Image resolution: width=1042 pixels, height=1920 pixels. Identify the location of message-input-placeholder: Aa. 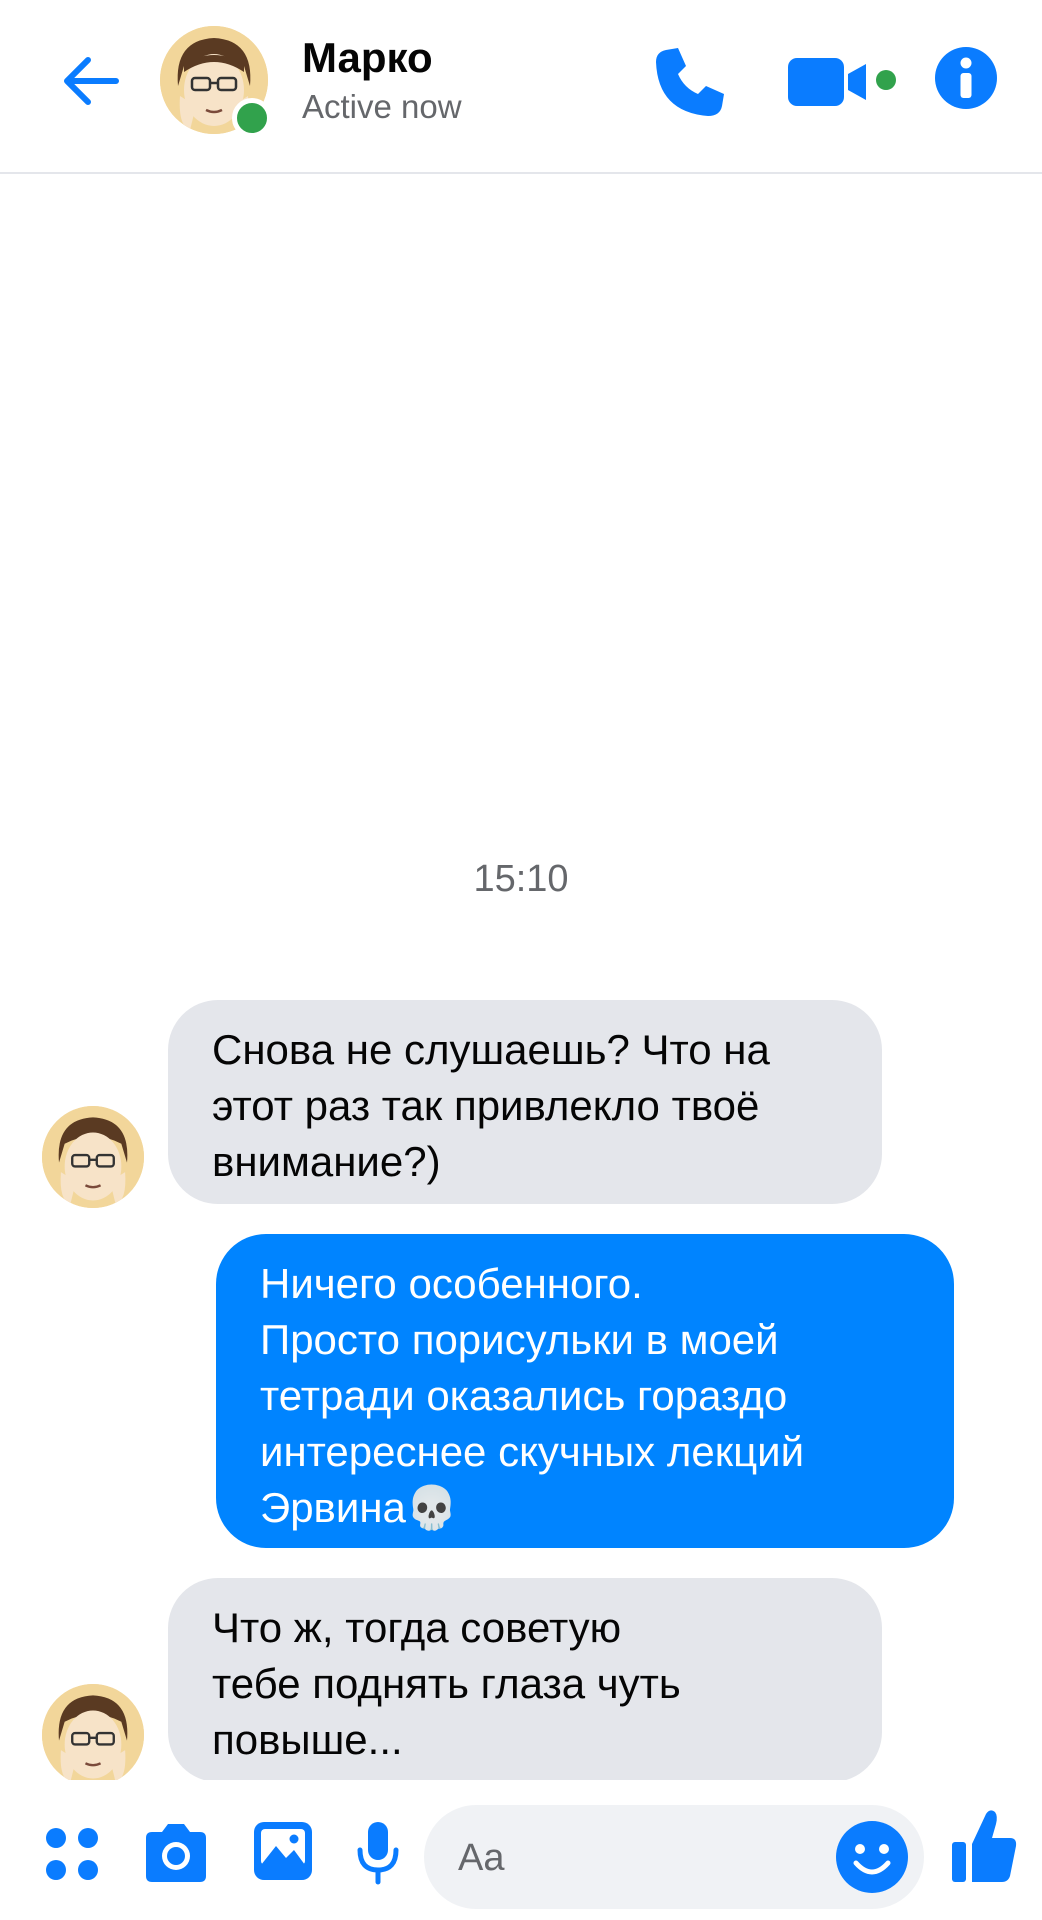
(481, 1858).